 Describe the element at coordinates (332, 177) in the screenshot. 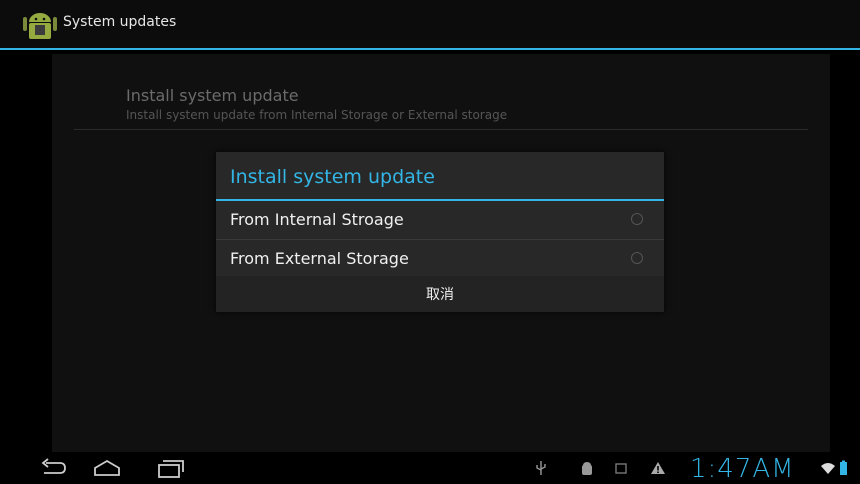

I see `dialog-title: Install system update` at that location.